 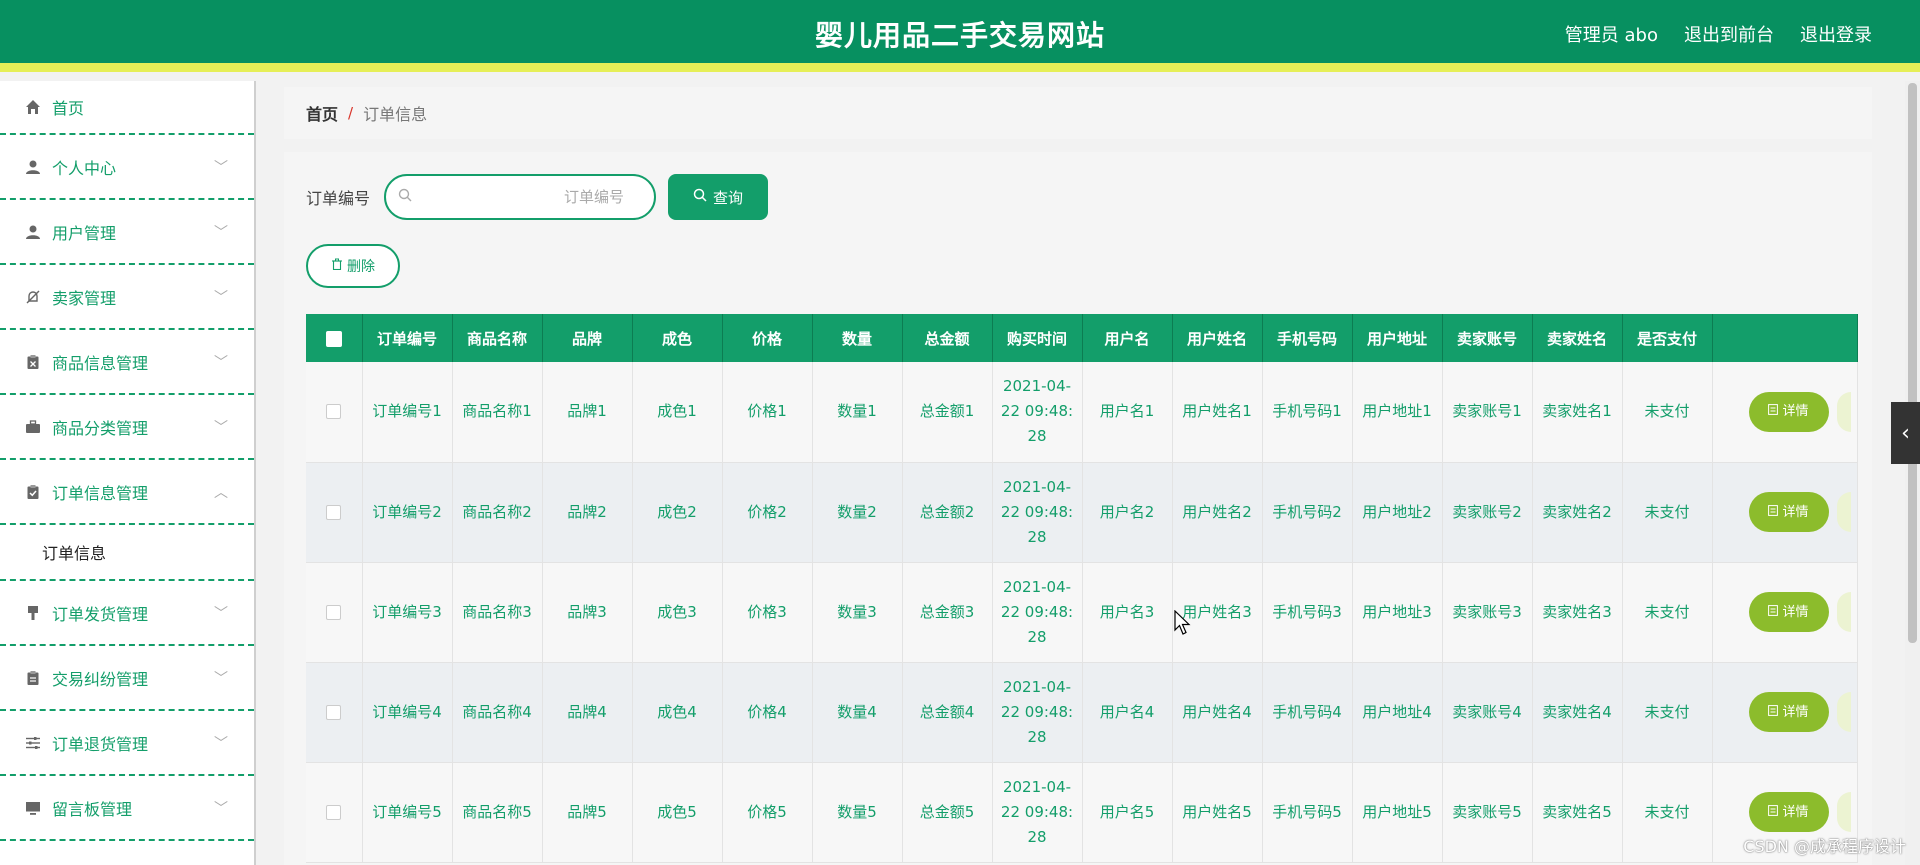 I want to click on admin-username: 管理员 abo, so click(x=1611, y=34).